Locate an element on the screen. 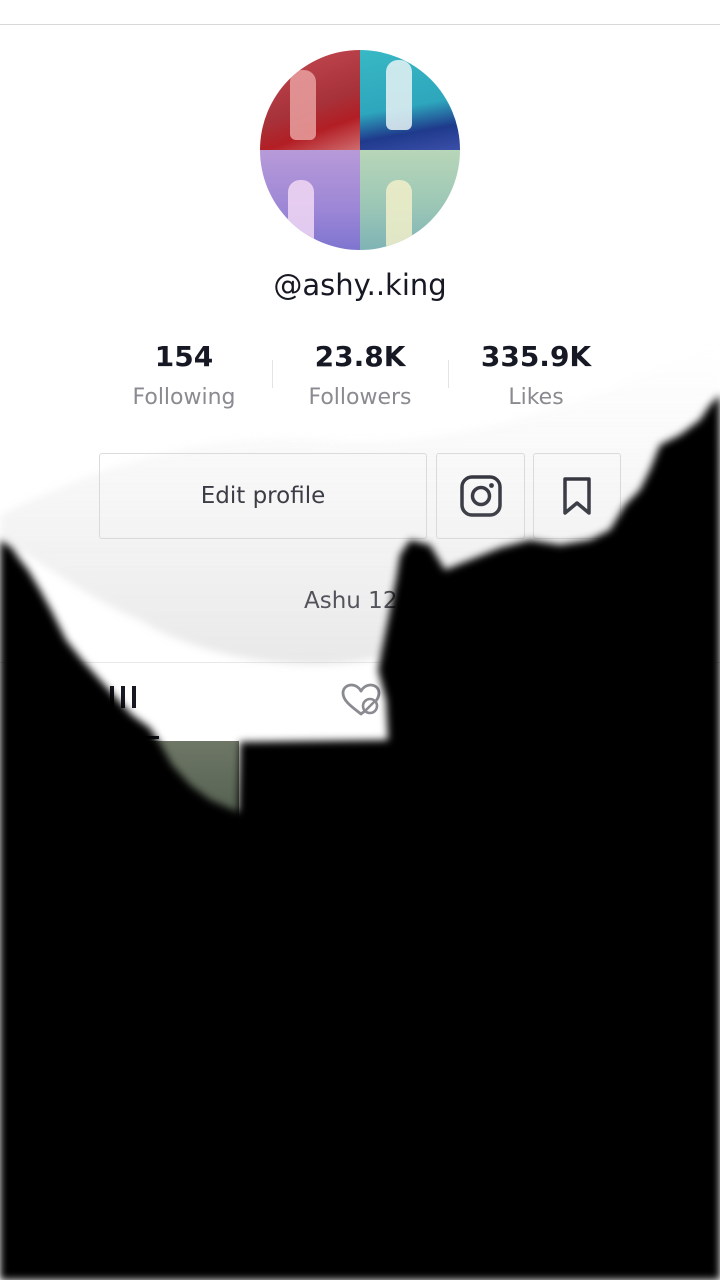 This screenshot has width=720, height=1280. active-tab-indicator is located at coordinates (99, 737).